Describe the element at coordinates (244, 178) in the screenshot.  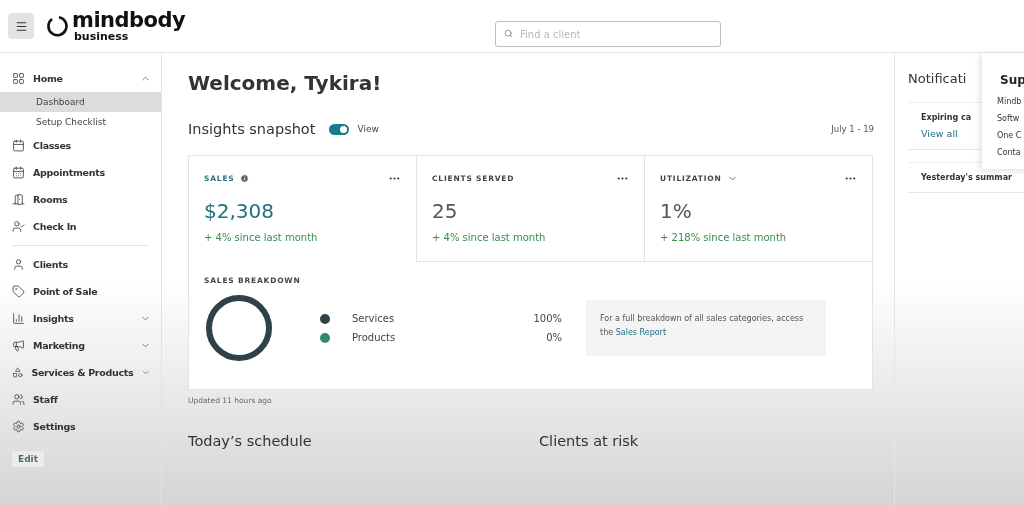
I see `info-icon` at that location.